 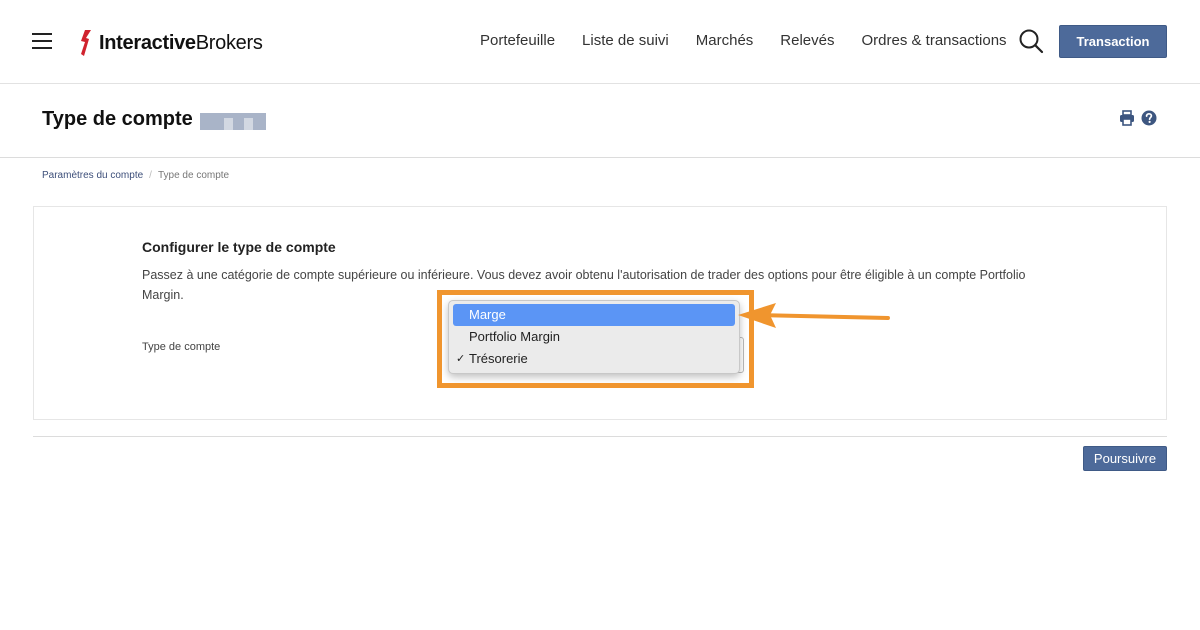 What do you see at coordinates (42, 41) in the screenshot?
I see `hamburger-menu-icon` at bounding box center [42, 41].